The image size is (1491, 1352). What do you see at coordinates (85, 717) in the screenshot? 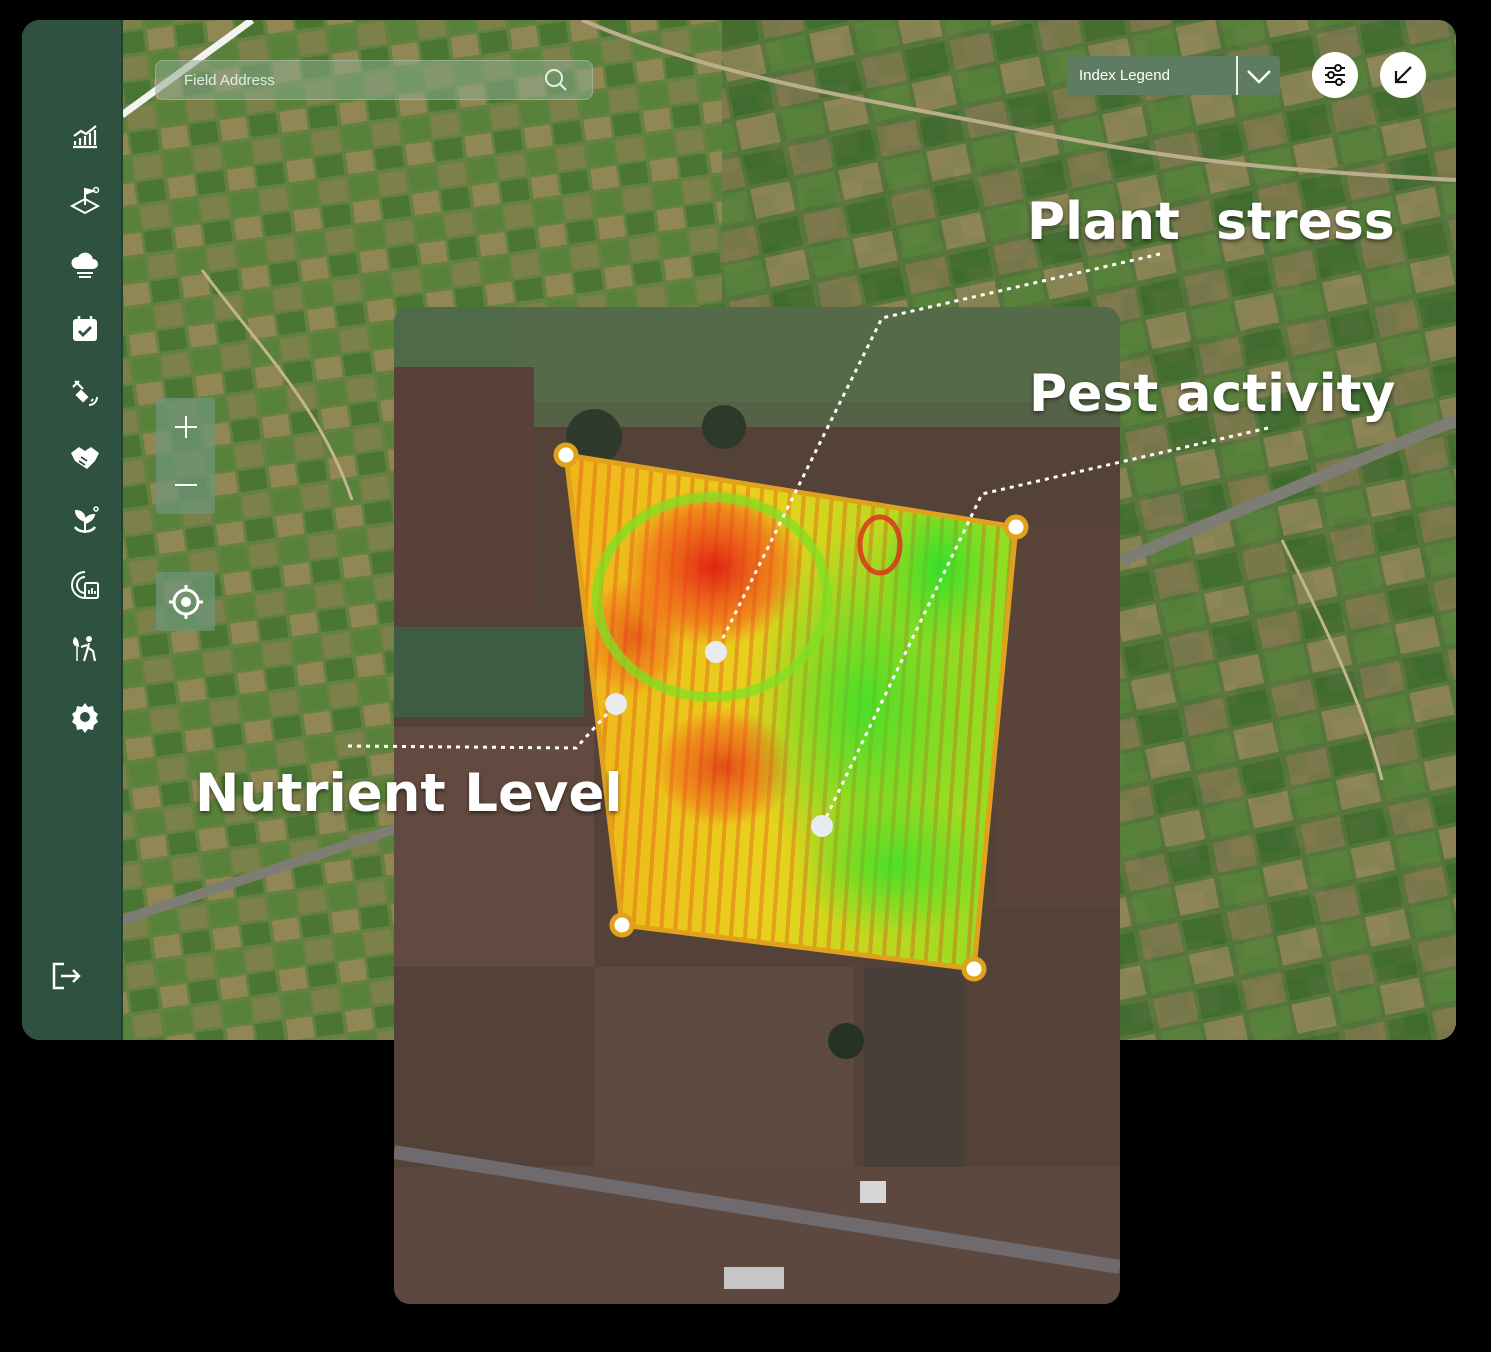
I see `settings-gear-icon` at bounding box center [85, 717].